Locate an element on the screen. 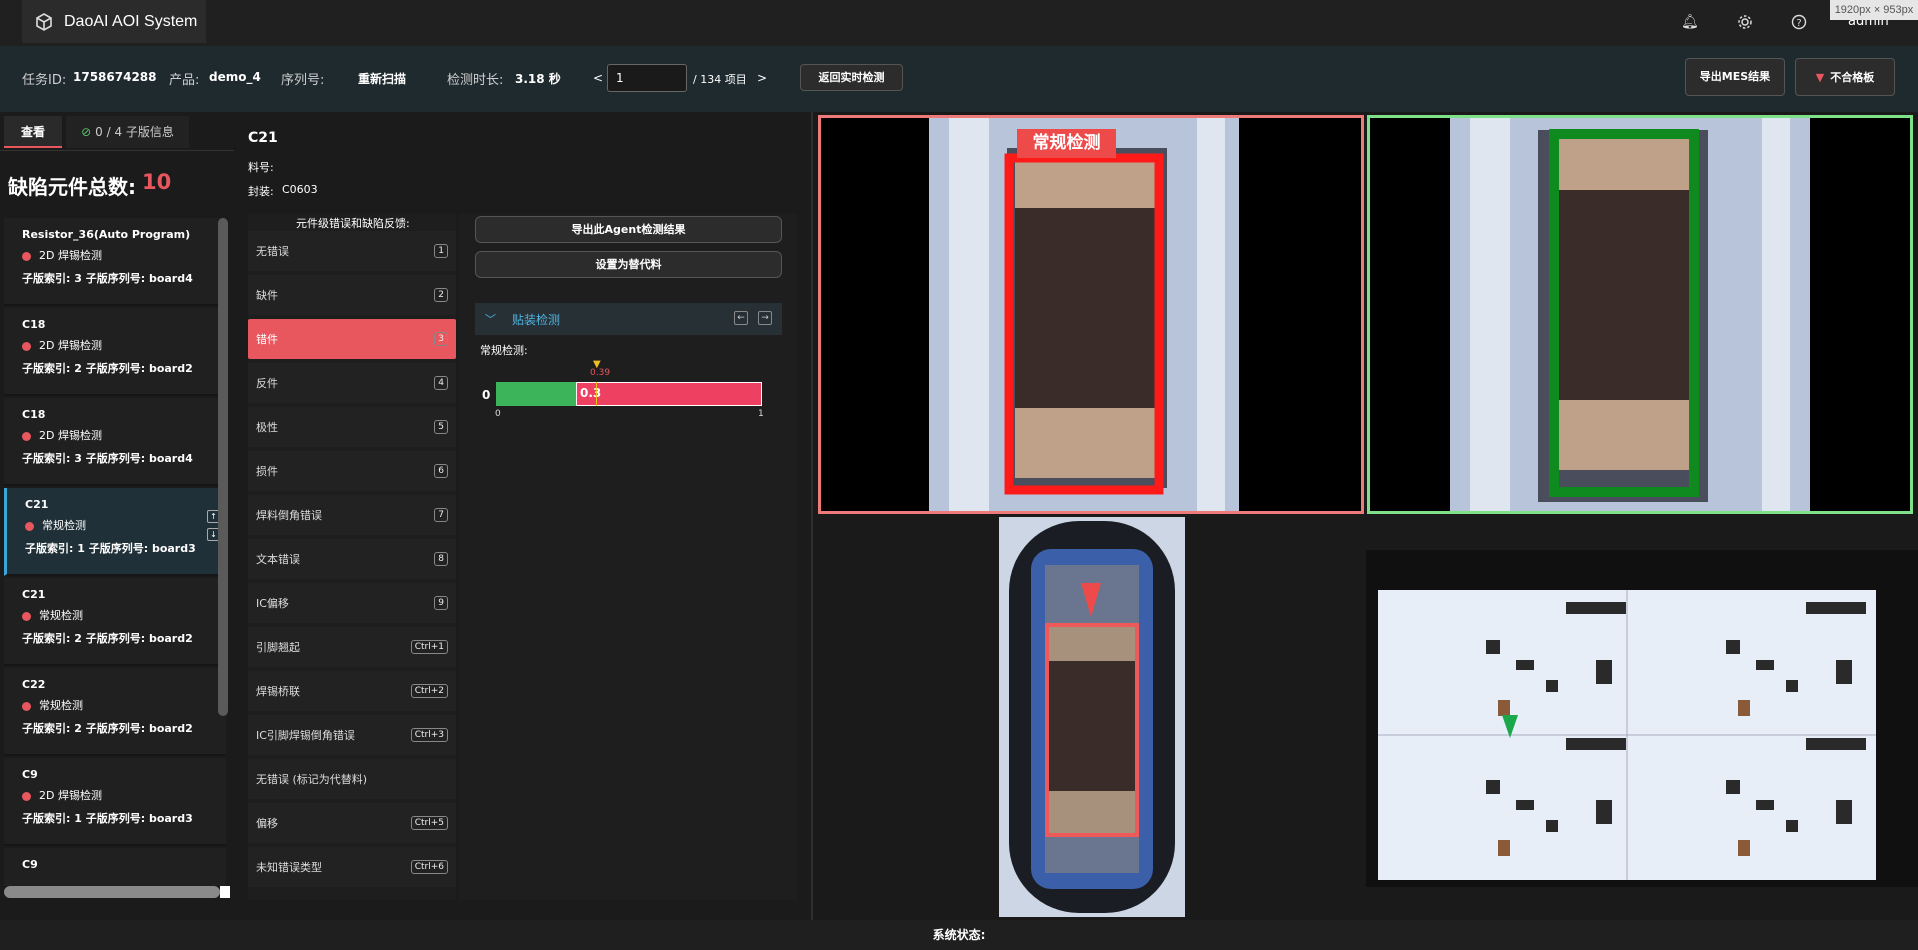 This screenshot has width=1918, height=950. arrow-left-icon: ← is located at coordinates (741, 318).